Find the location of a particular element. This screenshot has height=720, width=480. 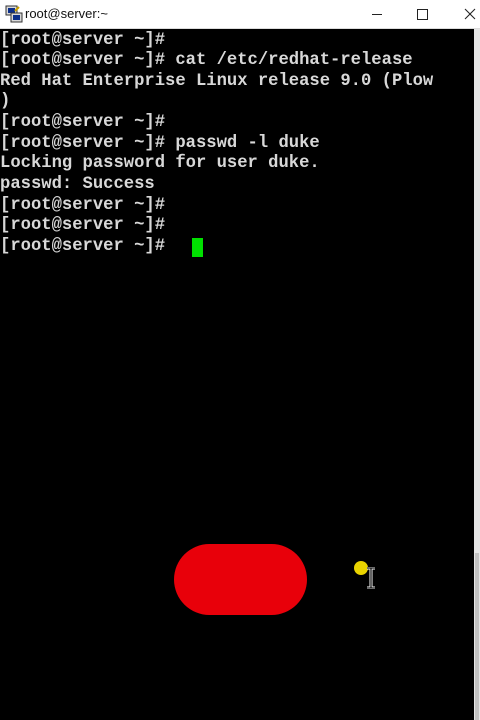

close-icon is located at coordinates (470, 14).